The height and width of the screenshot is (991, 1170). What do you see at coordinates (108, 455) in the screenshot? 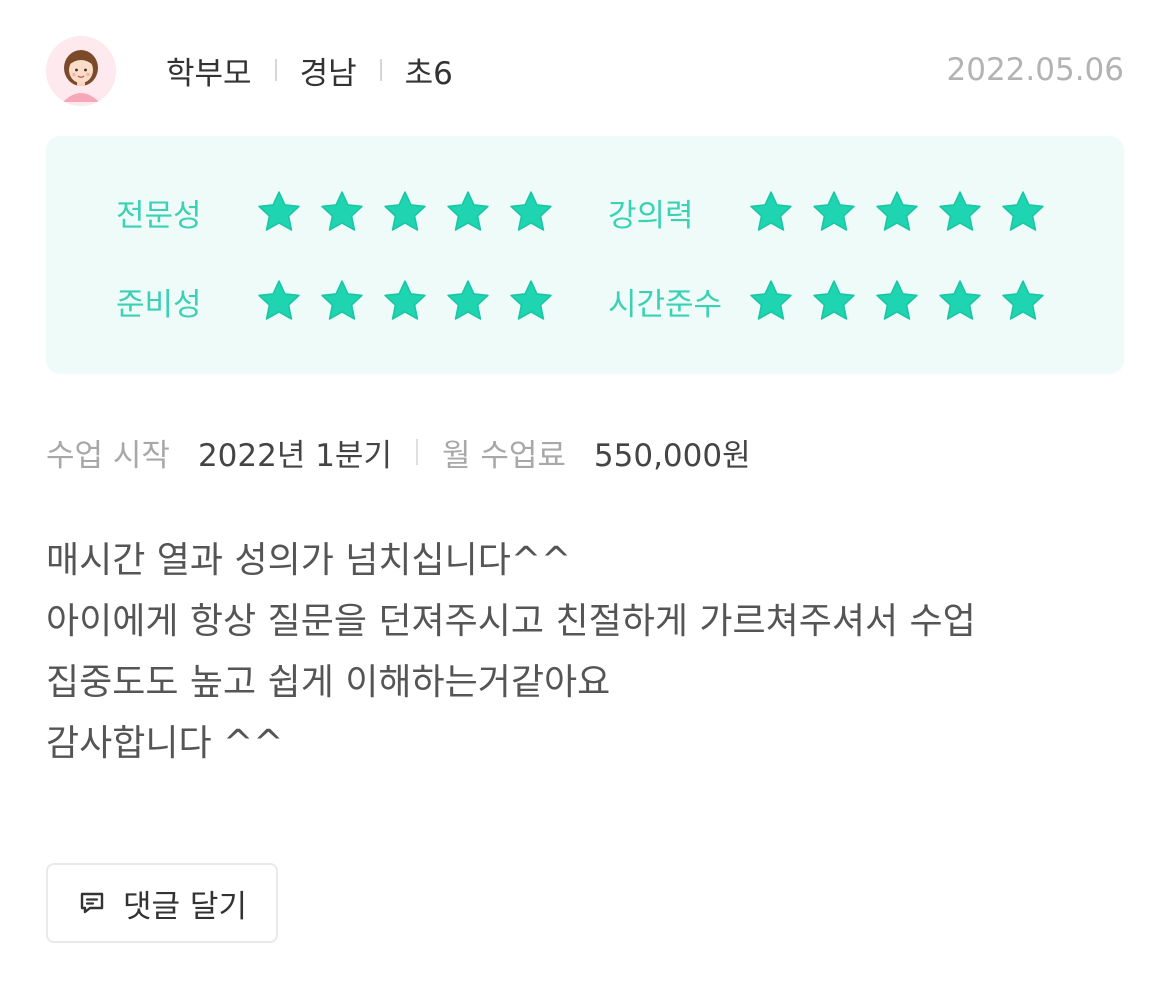
I see `class-start-label: 수업 시작` at bounding box center [108, 455].